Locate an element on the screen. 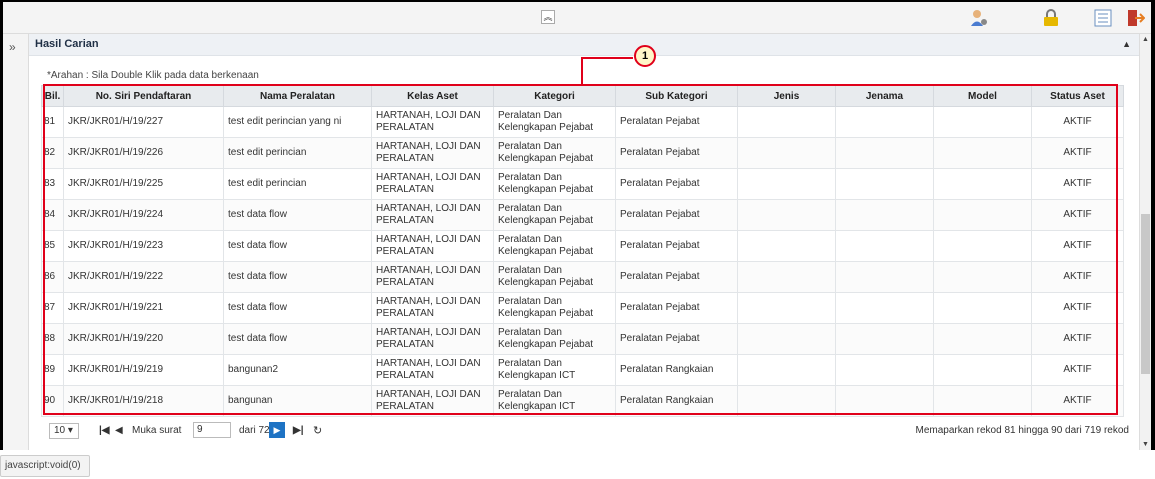 The width and height of the screenshot is (1155, 479). list-view-icon is located at coordinates (1103, 18).